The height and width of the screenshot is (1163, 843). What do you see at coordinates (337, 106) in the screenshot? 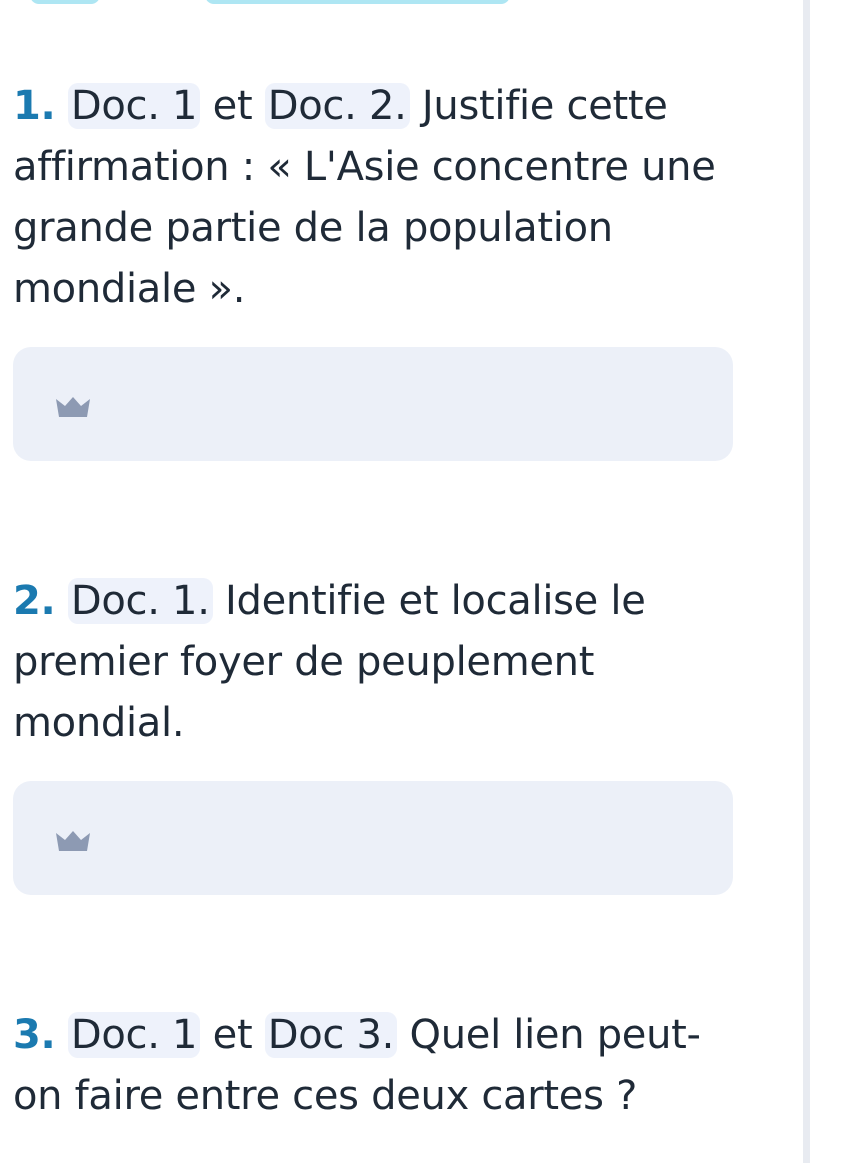
I see `doc-reference: Doc. 2.` at bounding box center [337, 106].